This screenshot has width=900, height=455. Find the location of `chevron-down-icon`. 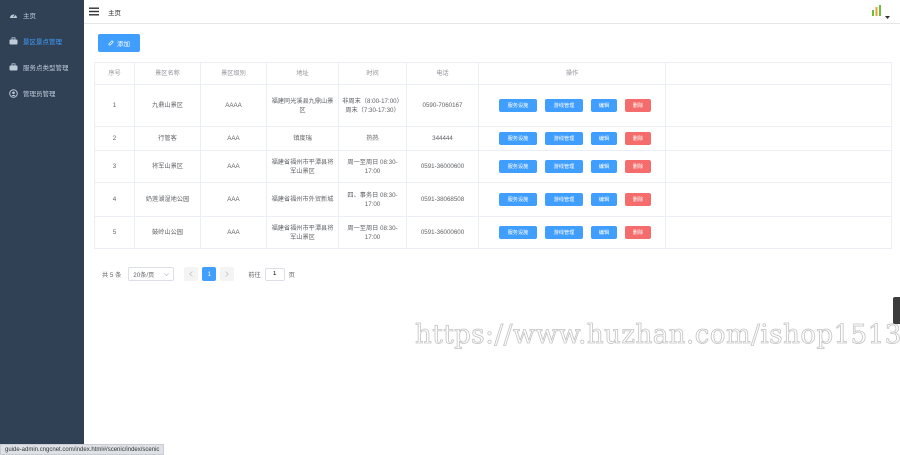

chevron-down-icon is located at coordinates (167, 274).